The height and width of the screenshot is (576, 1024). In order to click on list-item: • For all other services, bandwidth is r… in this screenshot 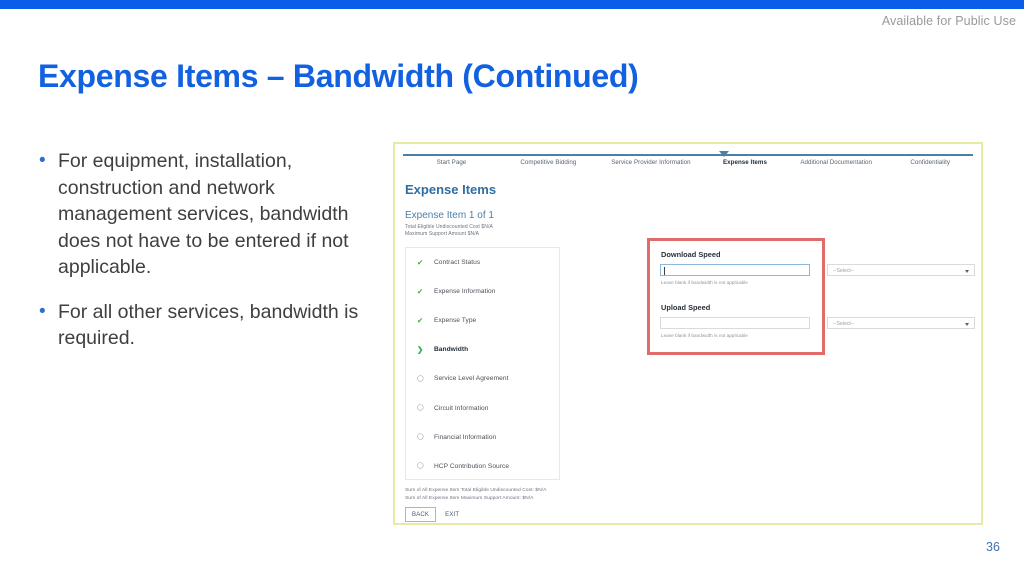, I will do `click(206, 325)`.